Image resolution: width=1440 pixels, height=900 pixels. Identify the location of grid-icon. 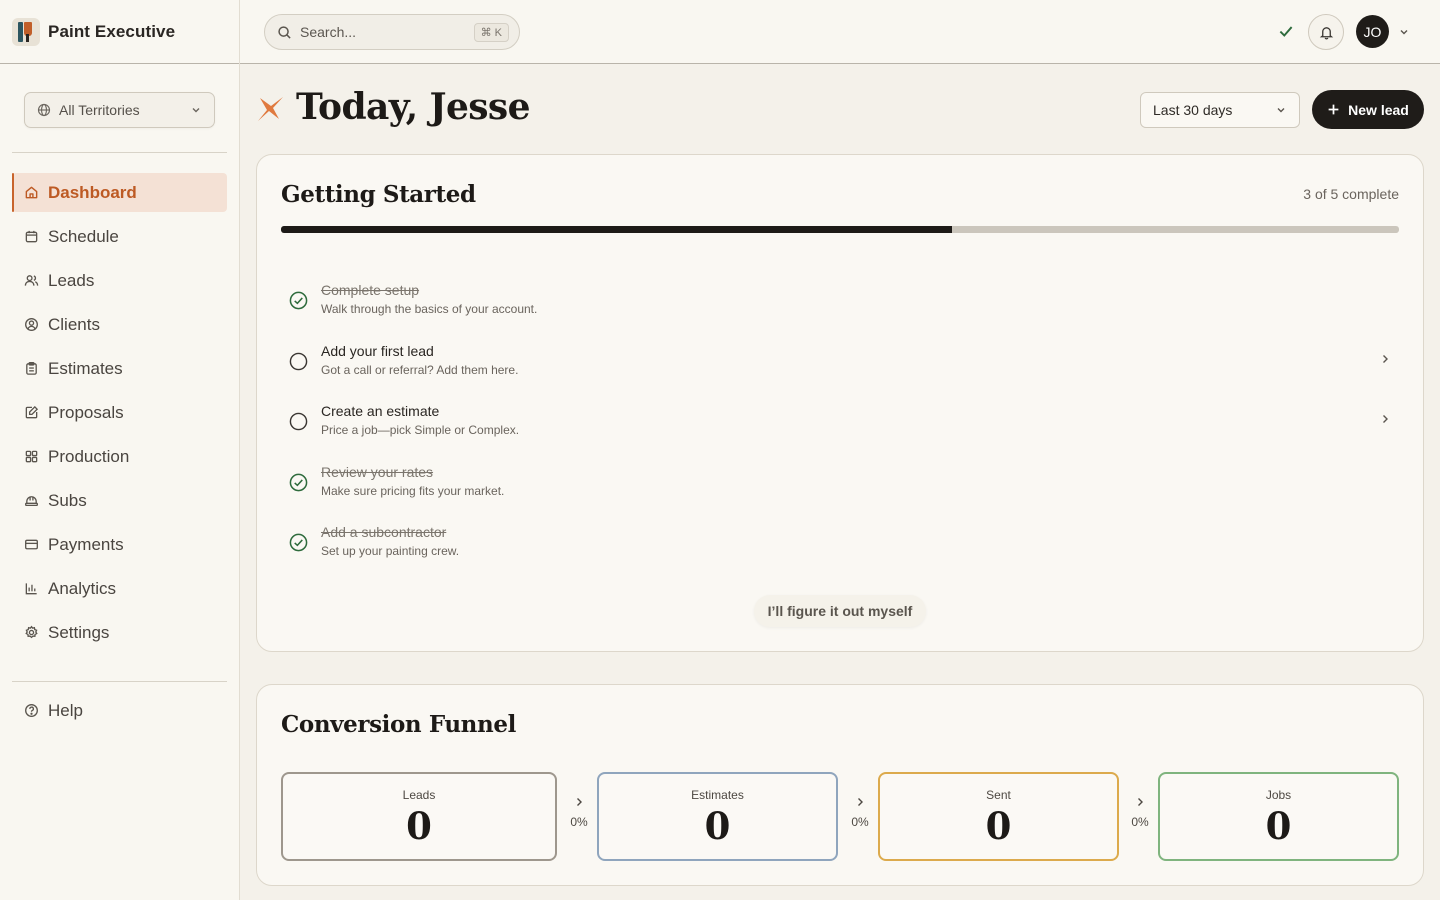
(31, 456).